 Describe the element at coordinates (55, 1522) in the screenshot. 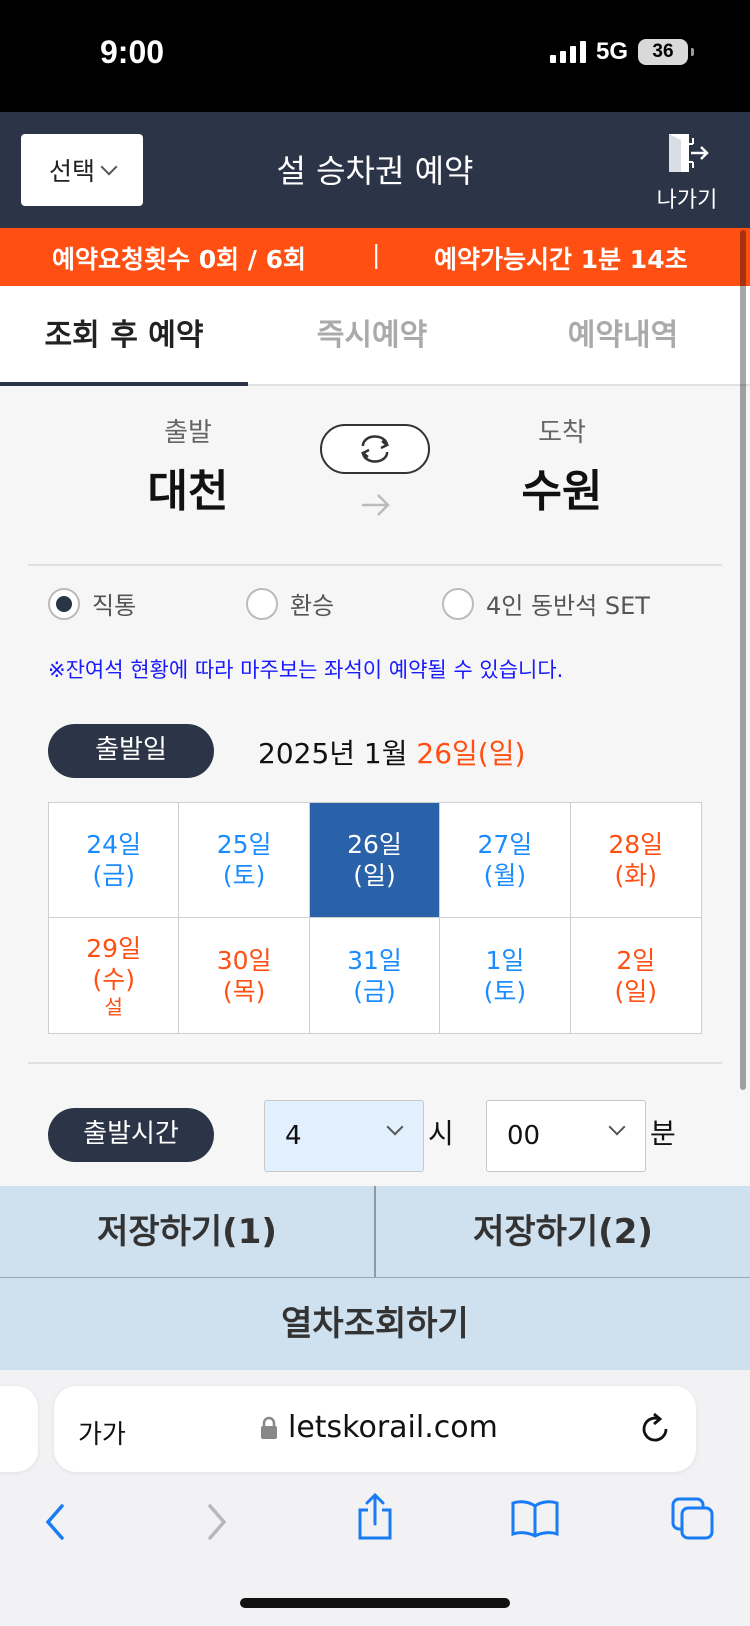

I see `back-icon` at that location.